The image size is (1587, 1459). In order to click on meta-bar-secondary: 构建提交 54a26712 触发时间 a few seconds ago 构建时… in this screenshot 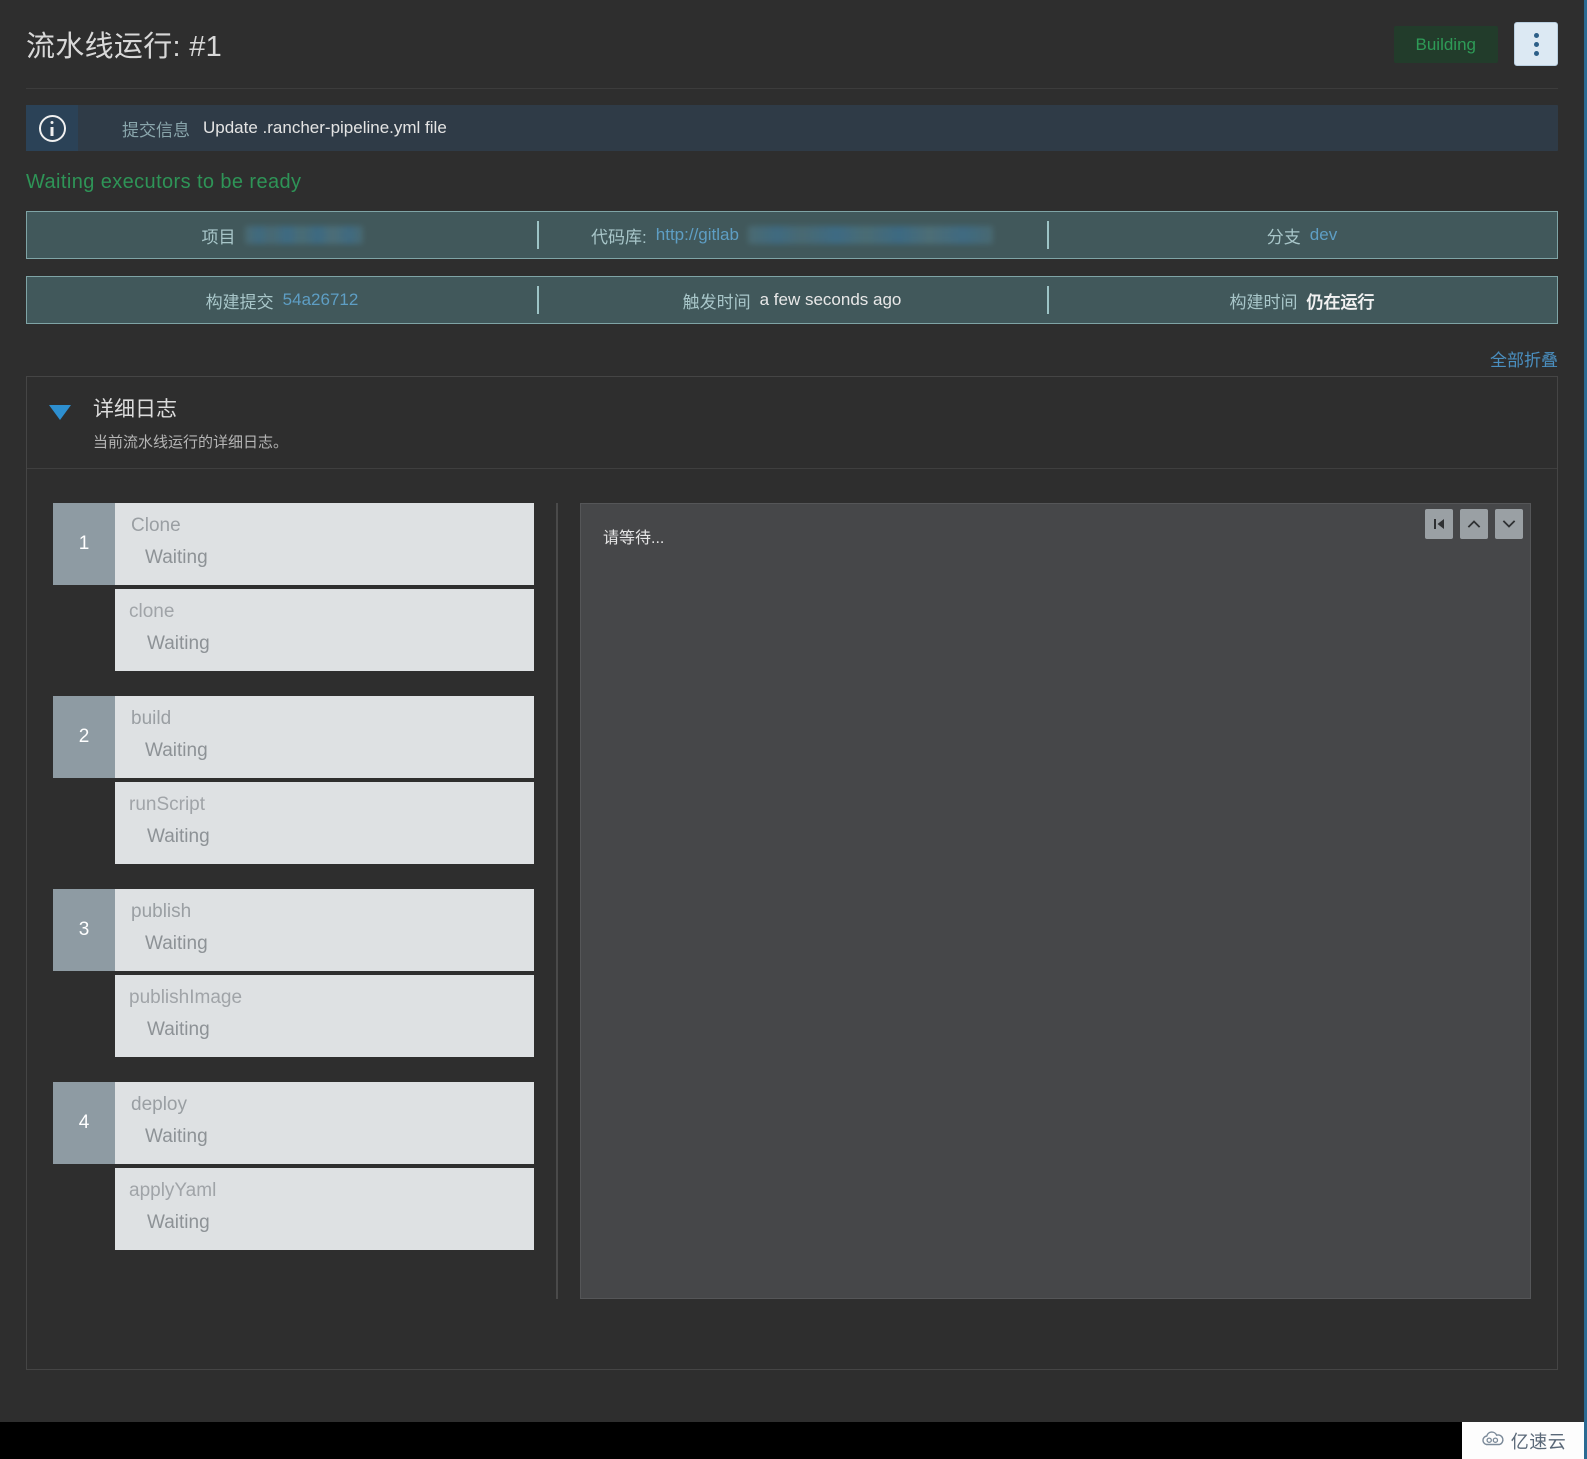, I will do `click(792, 300)`.